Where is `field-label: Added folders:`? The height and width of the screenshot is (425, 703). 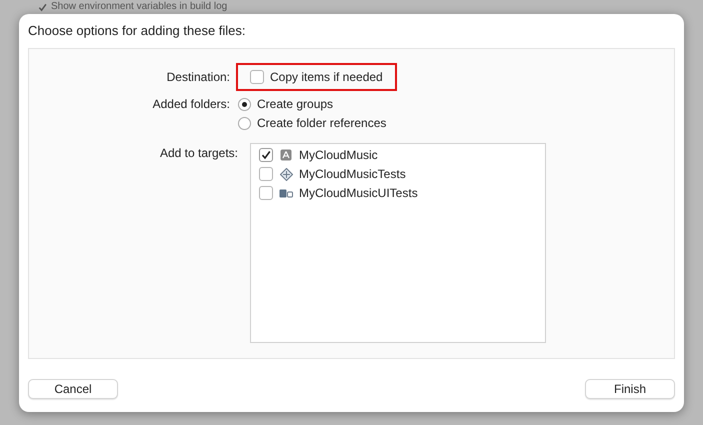
field-label: Added folders: is located at coordinates (191, 104).